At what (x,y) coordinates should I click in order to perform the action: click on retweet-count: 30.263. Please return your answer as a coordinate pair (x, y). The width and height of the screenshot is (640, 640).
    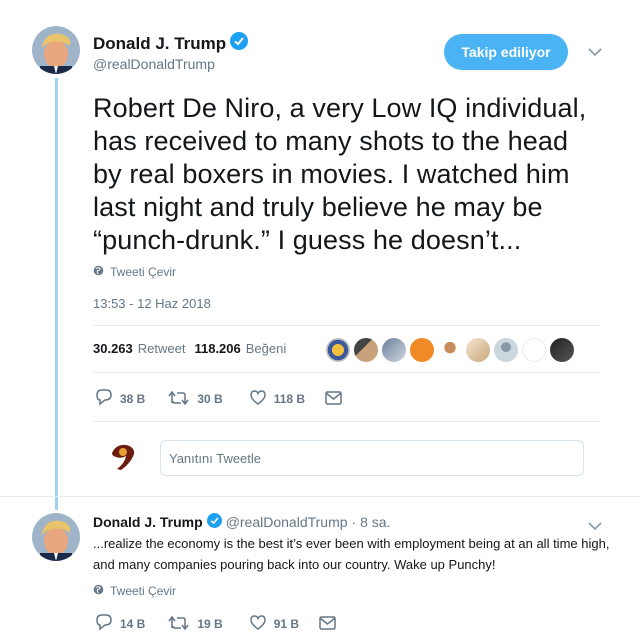
    Looking at the image, I should click on (113, 348).